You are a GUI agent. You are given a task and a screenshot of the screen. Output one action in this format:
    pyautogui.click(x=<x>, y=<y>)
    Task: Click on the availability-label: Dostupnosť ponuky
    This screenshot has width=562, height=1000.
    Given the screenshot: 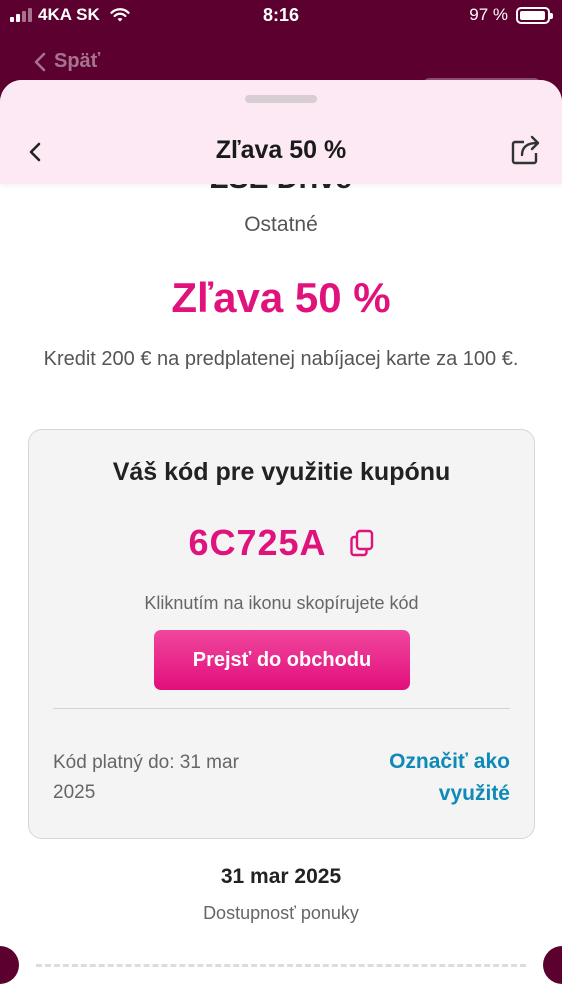 What is the action you would take?
    pyautogui.click(x=281, y=913)
    